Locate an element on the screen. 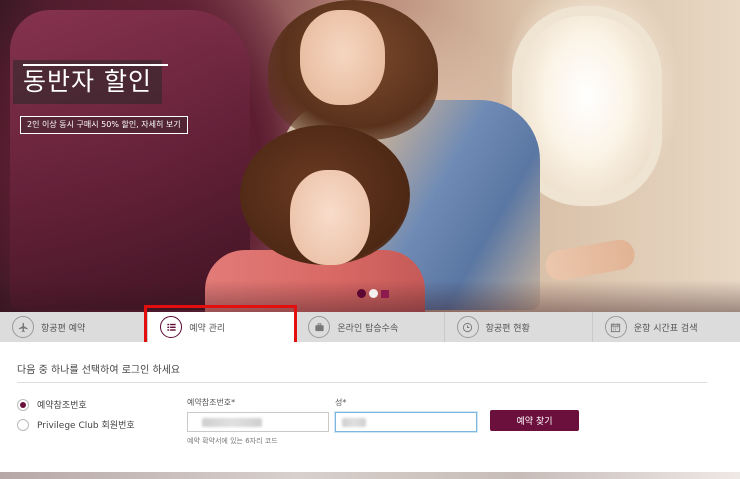 The height and width of the screenshot is (479, 740). booking-ref-hint: 예약 확약서에 있는 6자리 코드 is located at coordinates (232, 441).